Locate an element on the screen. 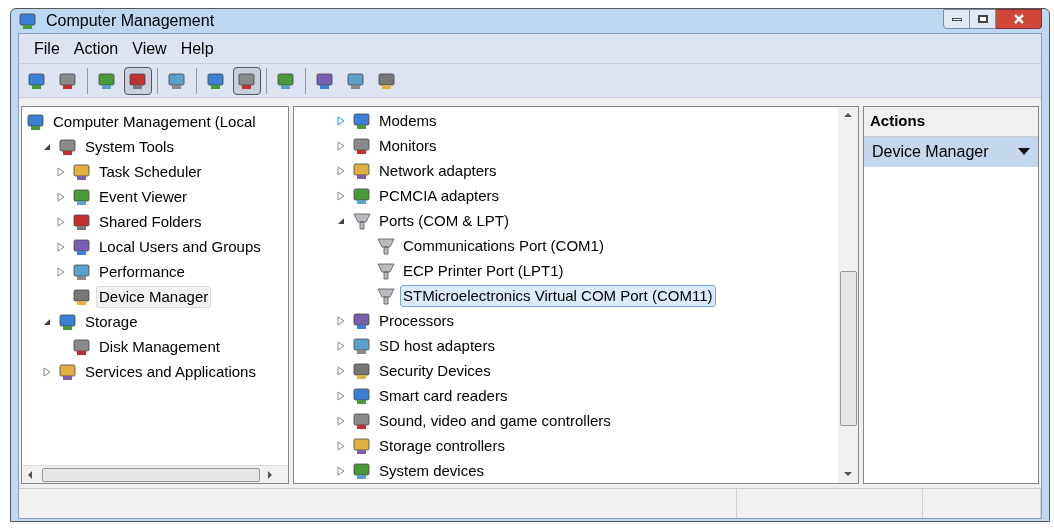 The width and height of the screenshot is (1054, 530). horizontal-scrollbar is located at coordinates (155, 474).